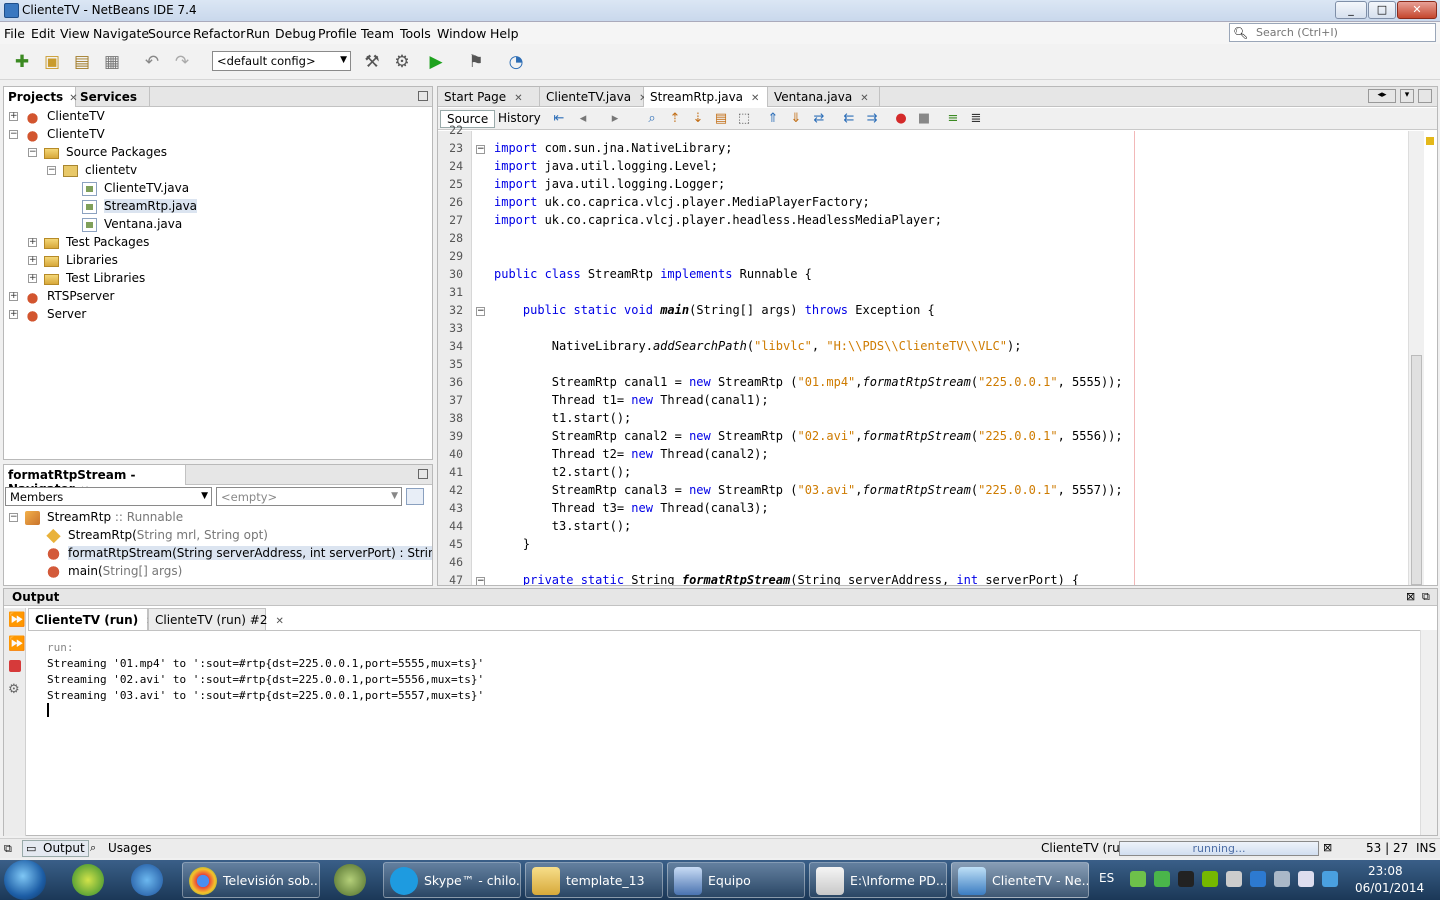 The width and height of the screenshot is (1440, 900). I want to click on restore-icon: ⧉, so click(1426, 597).